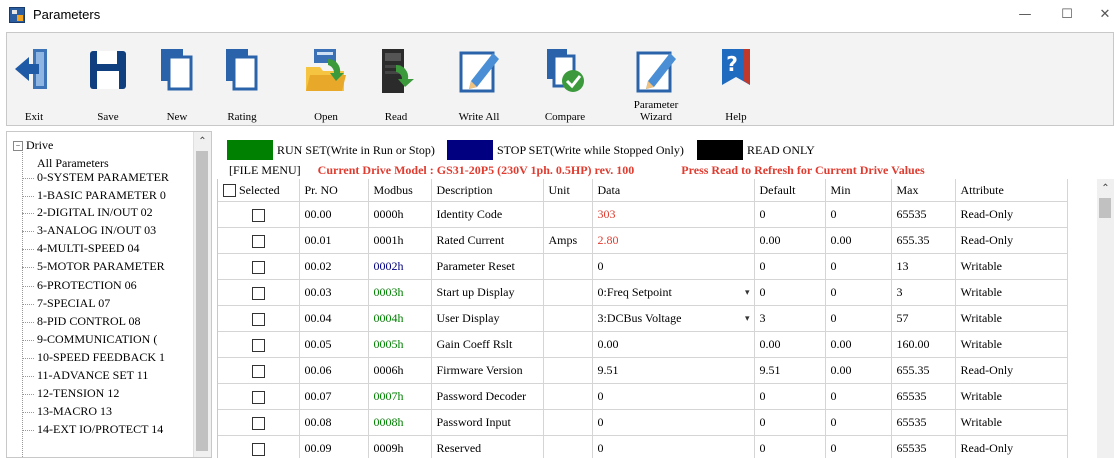 This screenshot has width=1114, height=458. I want to click on table-scroll-up-icon: ⌃, so click(1105, 188).